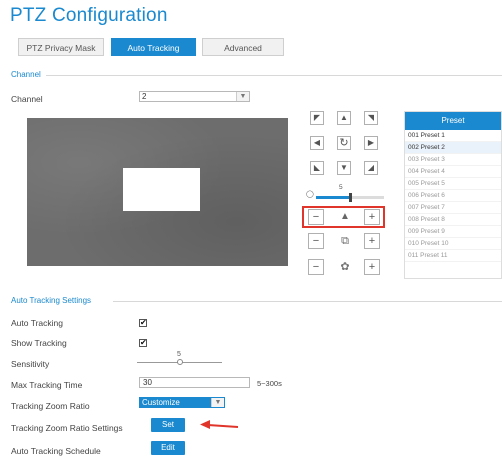  I want to click on ptz-up-right-button: ◥, so click(371, 118).